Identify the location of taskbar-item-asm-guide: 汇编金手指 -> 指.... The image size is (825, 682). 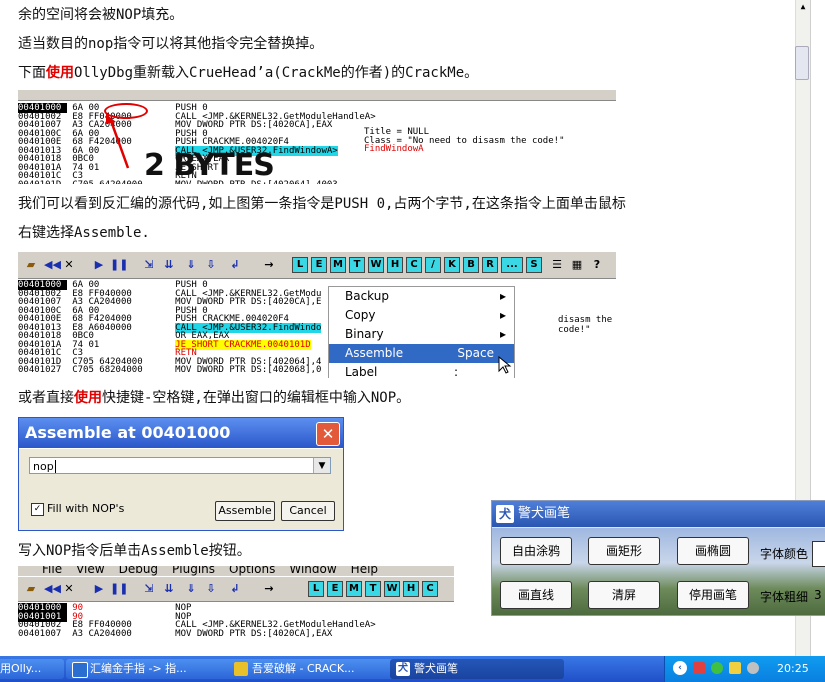
(155, 669).